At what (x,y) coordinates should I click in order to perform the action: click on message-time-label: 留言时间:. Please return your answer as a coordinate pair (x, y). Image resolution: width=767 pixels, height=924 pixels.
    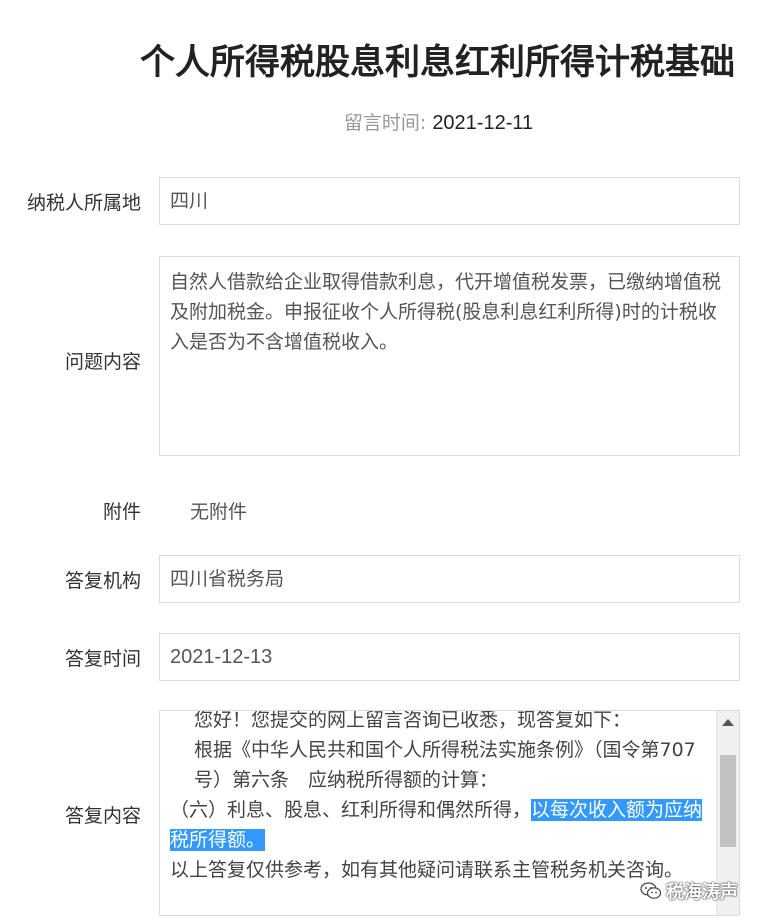
    Looking at the image, I should click on (385, 123).